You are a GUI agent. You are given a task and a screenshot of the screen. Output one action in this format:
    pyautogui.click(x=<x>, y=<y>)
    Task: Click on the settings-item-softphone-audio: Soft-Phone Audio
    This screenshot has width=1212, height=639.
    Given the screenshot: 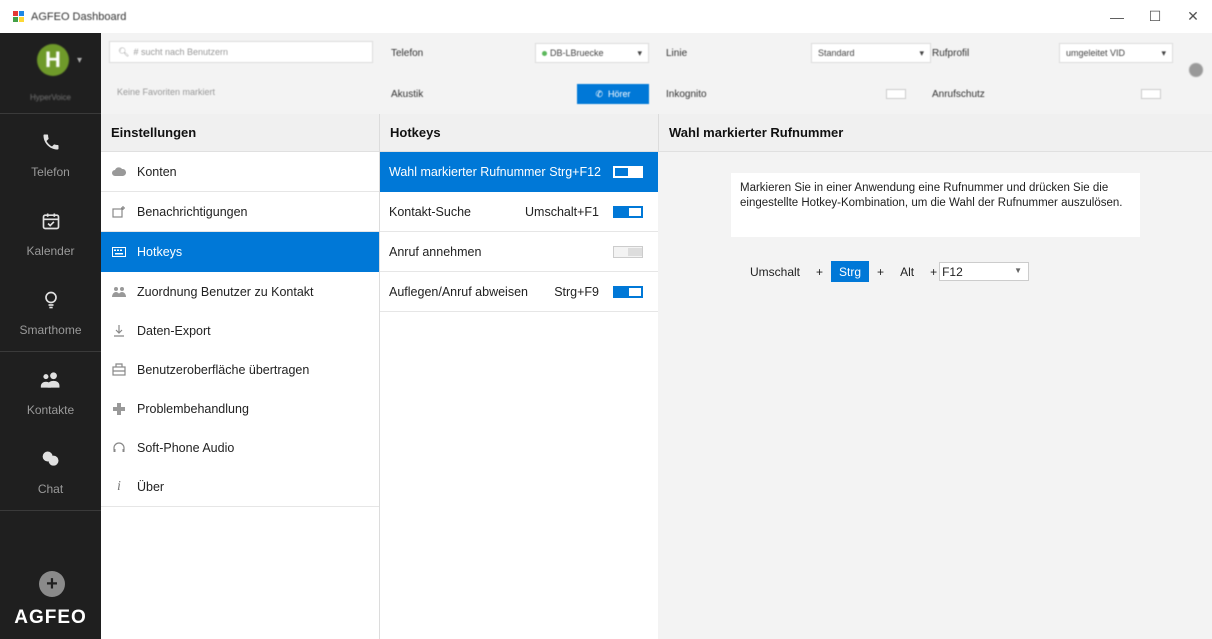 What is the action you would take?
    pyautogui.click(x=240, y=448)
    